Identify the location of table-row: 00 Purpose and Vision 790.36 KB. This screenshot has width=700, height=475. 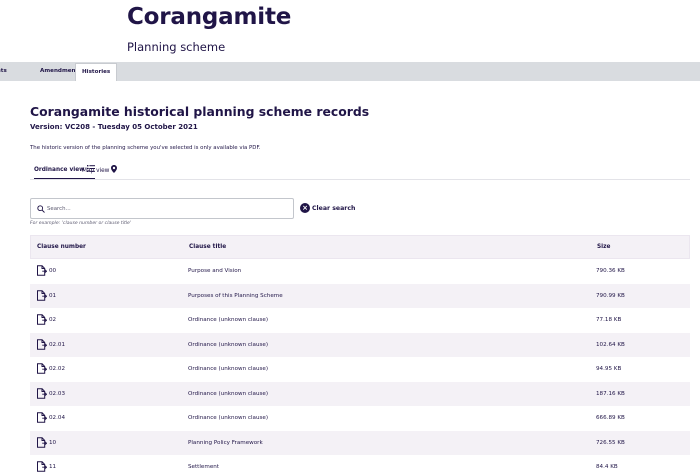
(360, 271).